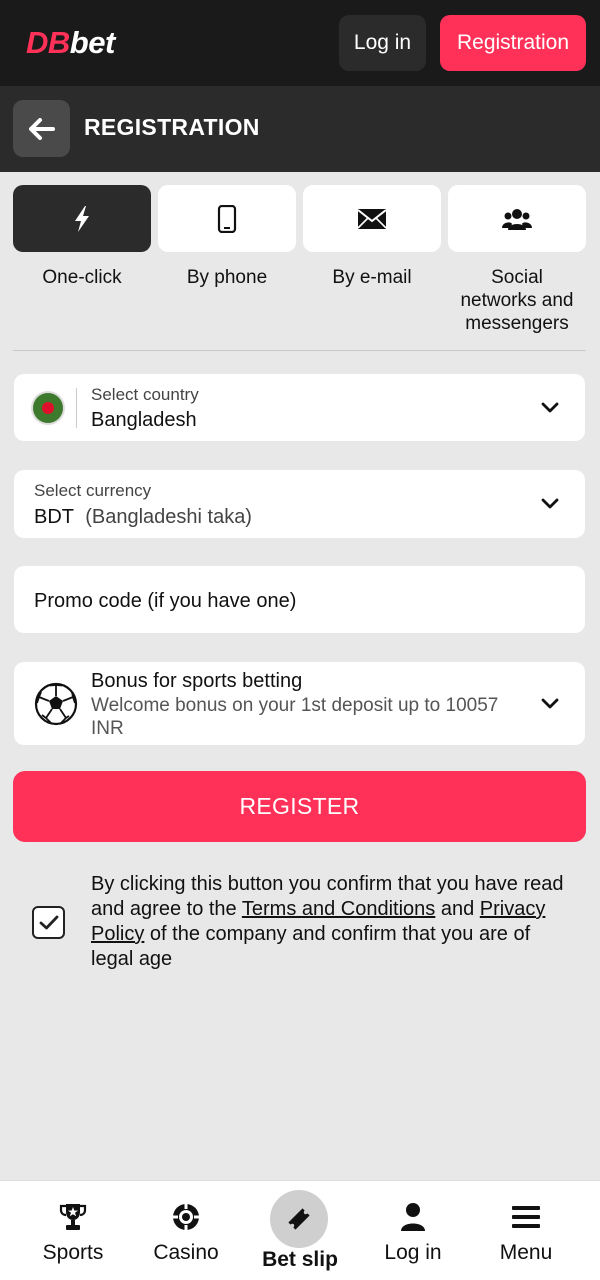 The width and height of the screenshot is (600, 1280). I want to click on casino-chip-icon, so click(186, 1217).